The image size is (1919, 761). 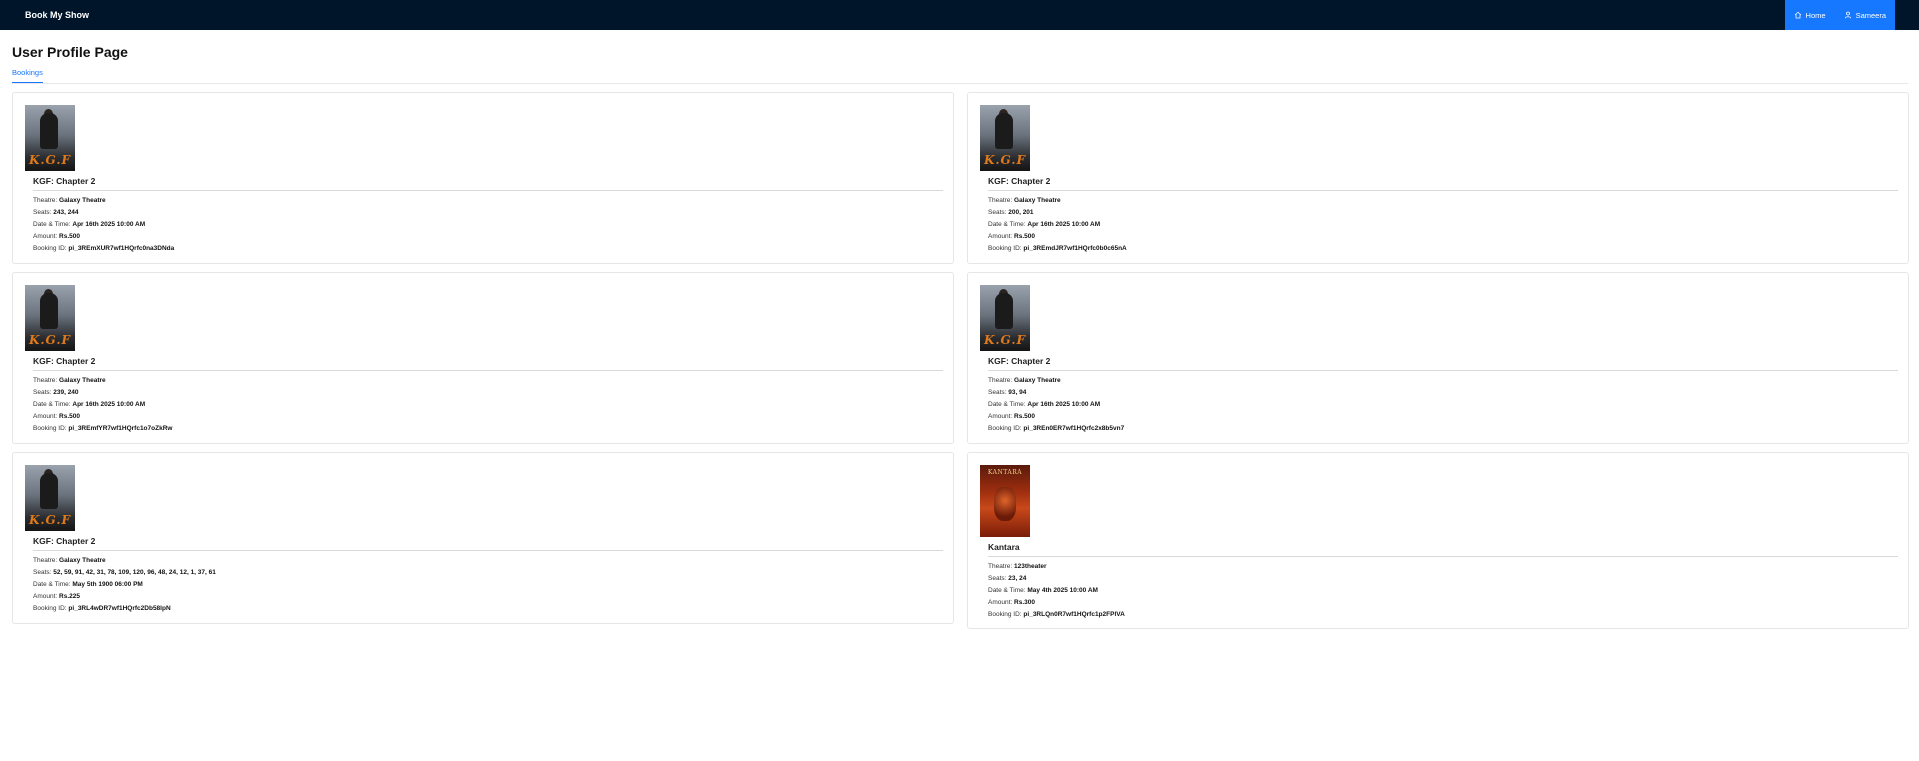 I want to click on seats-row: Seats: 23, 24, so click(x=1007, y=578).